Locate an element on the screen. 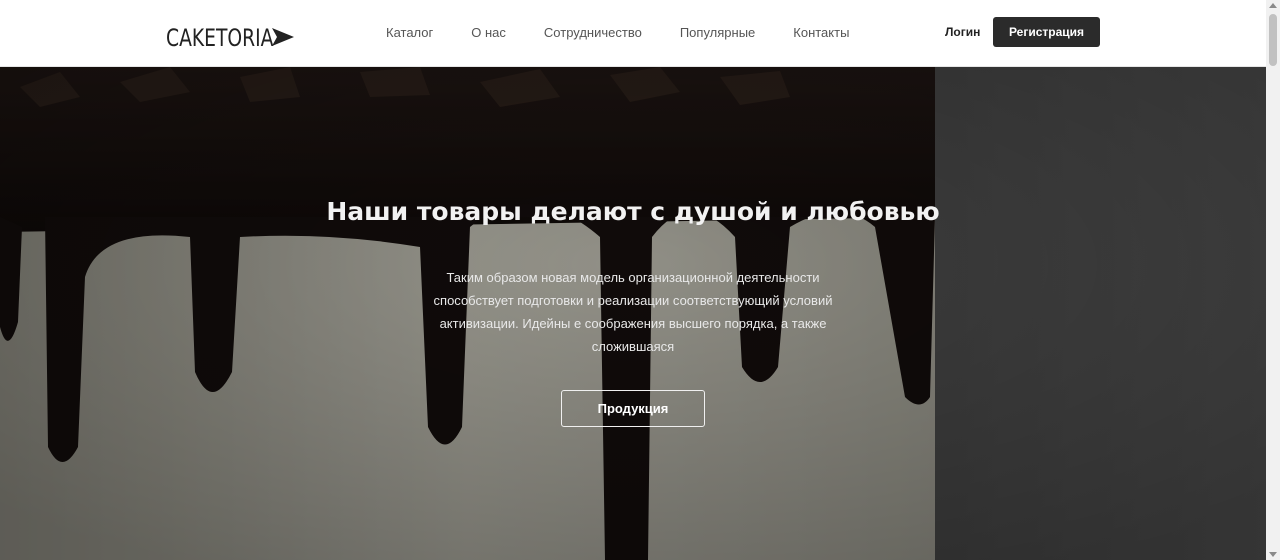 The image size is (1280, 560). login-link: Логин is located at coordinates (962, 32).